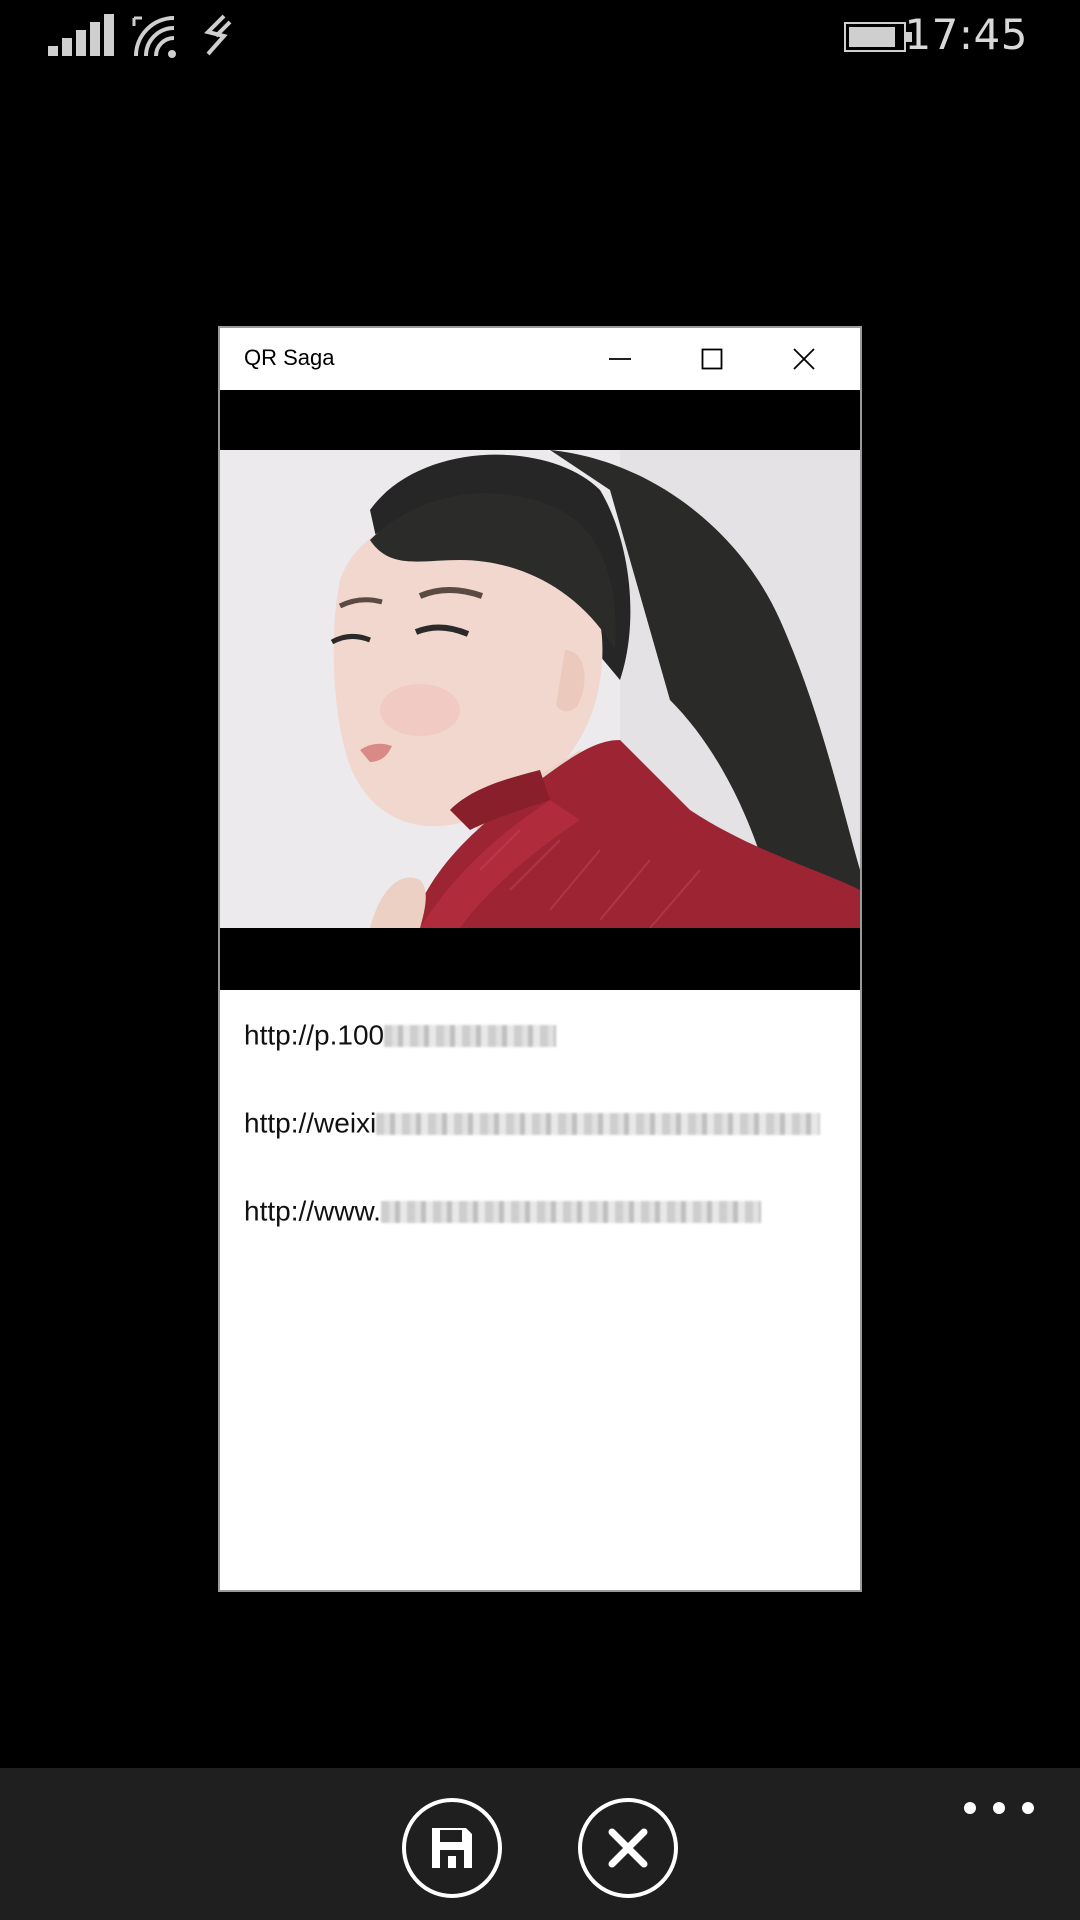 This screenshot has height=1920, width=1080. Describe the element at coordinates (314, 1035) in the screenshot. I see `link-text: http://p.100` at that location.